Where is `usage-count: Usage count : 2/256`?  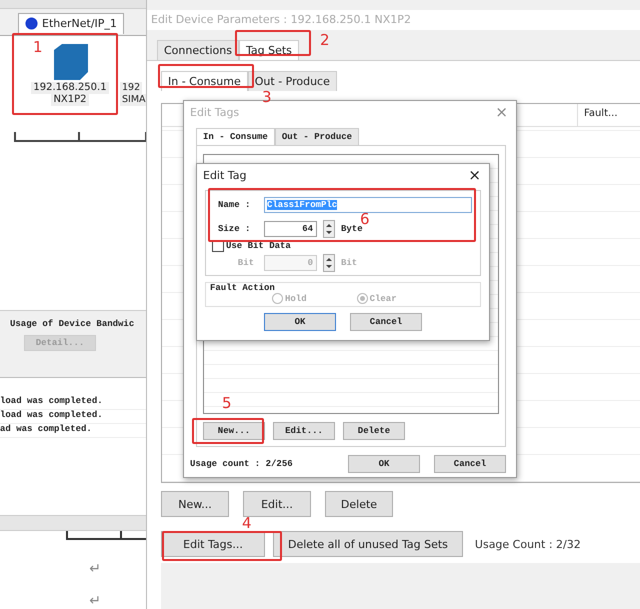
usage-count: Usage count : 2/256 is located at coordinates (242, 464).